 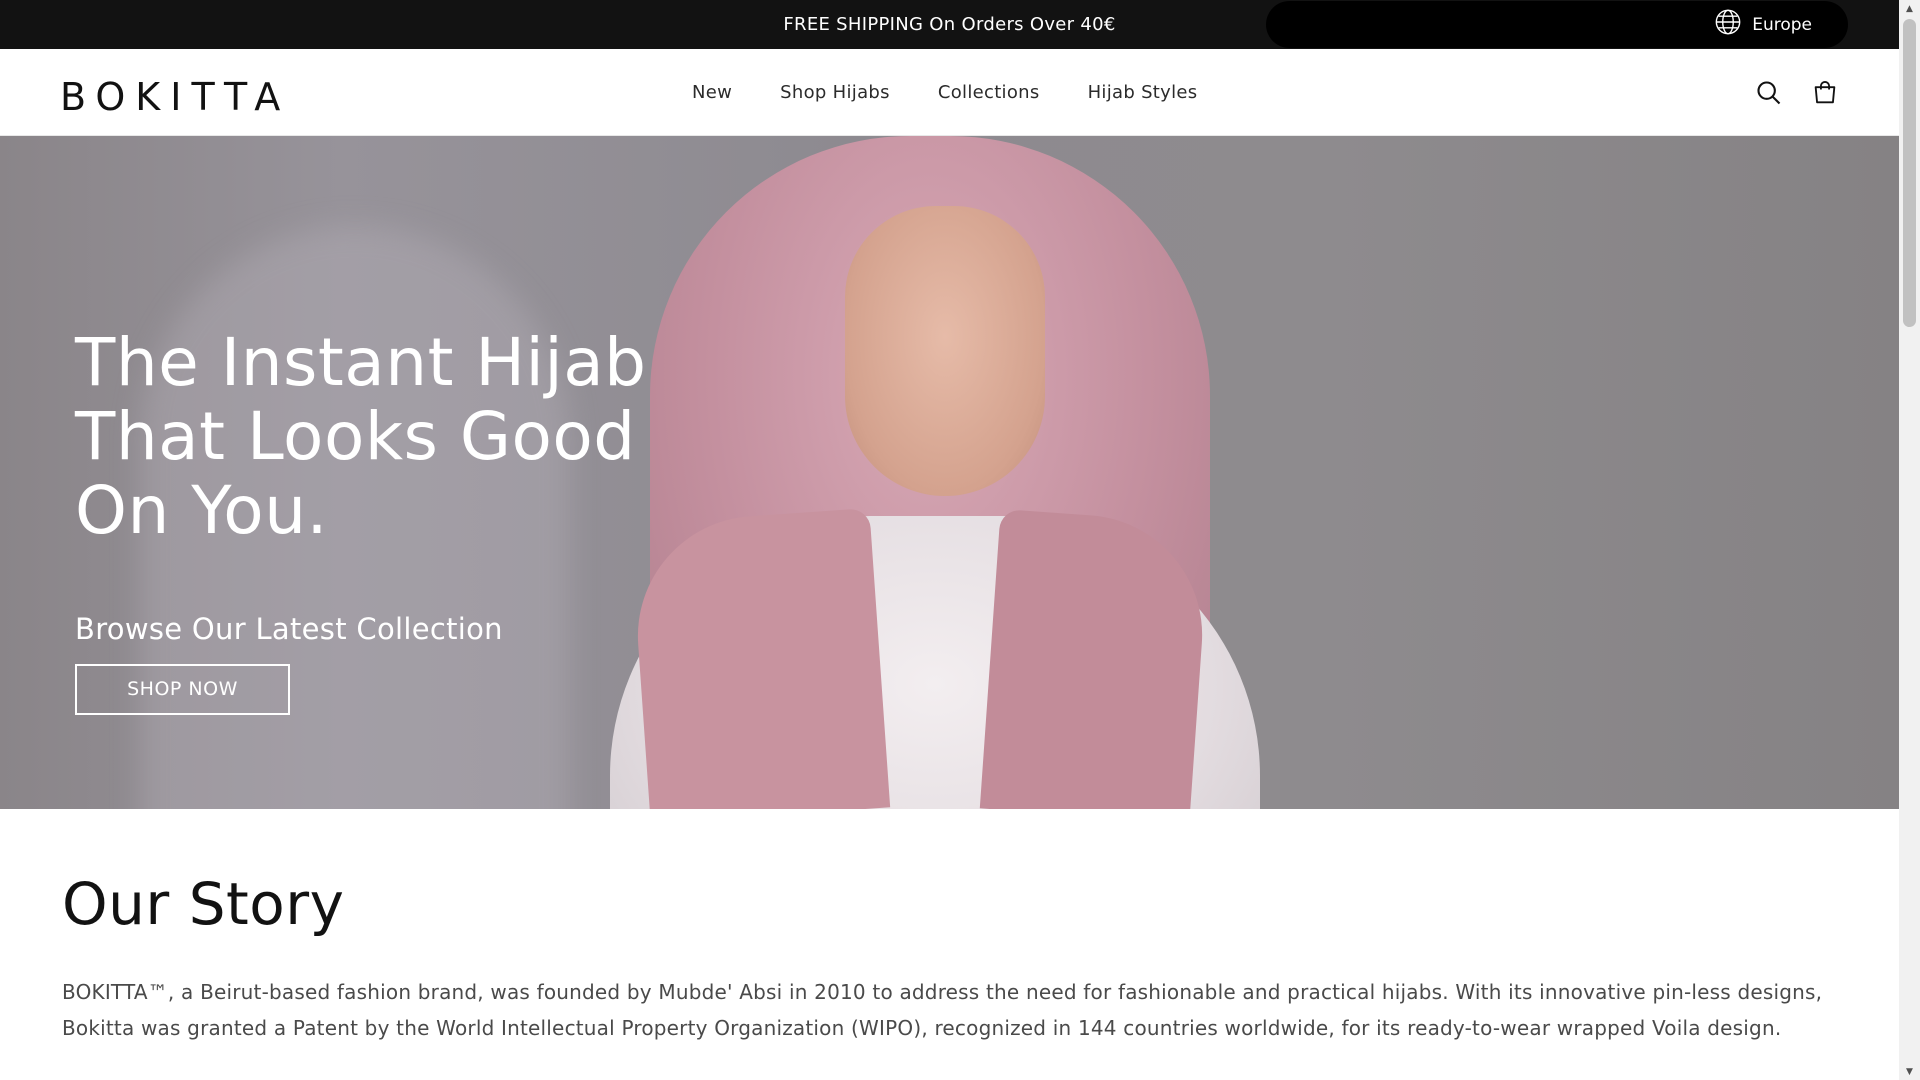 What do you see at coordinates (1825, 93) in the screenshot?
I see `cart-icon` at bounding box center [1825, 93].